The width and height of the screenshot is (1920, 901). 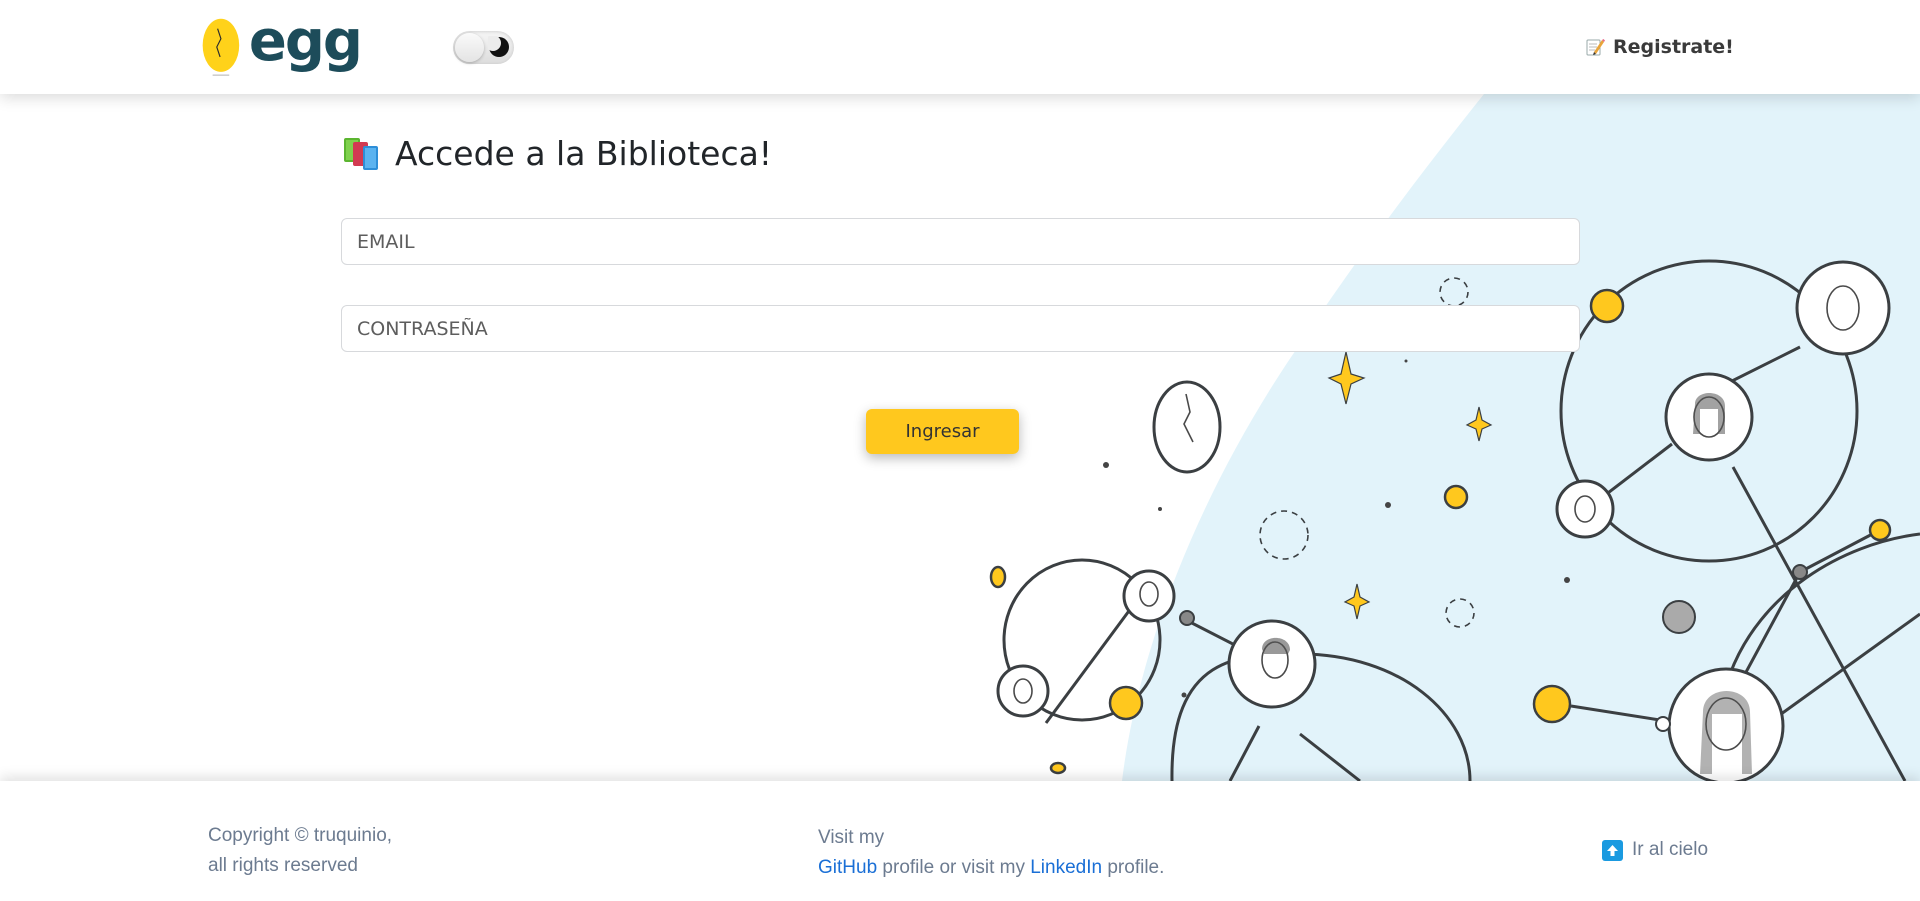 I want to click on copyright-line-2: all rights reserved, so click(x=283, y=865).